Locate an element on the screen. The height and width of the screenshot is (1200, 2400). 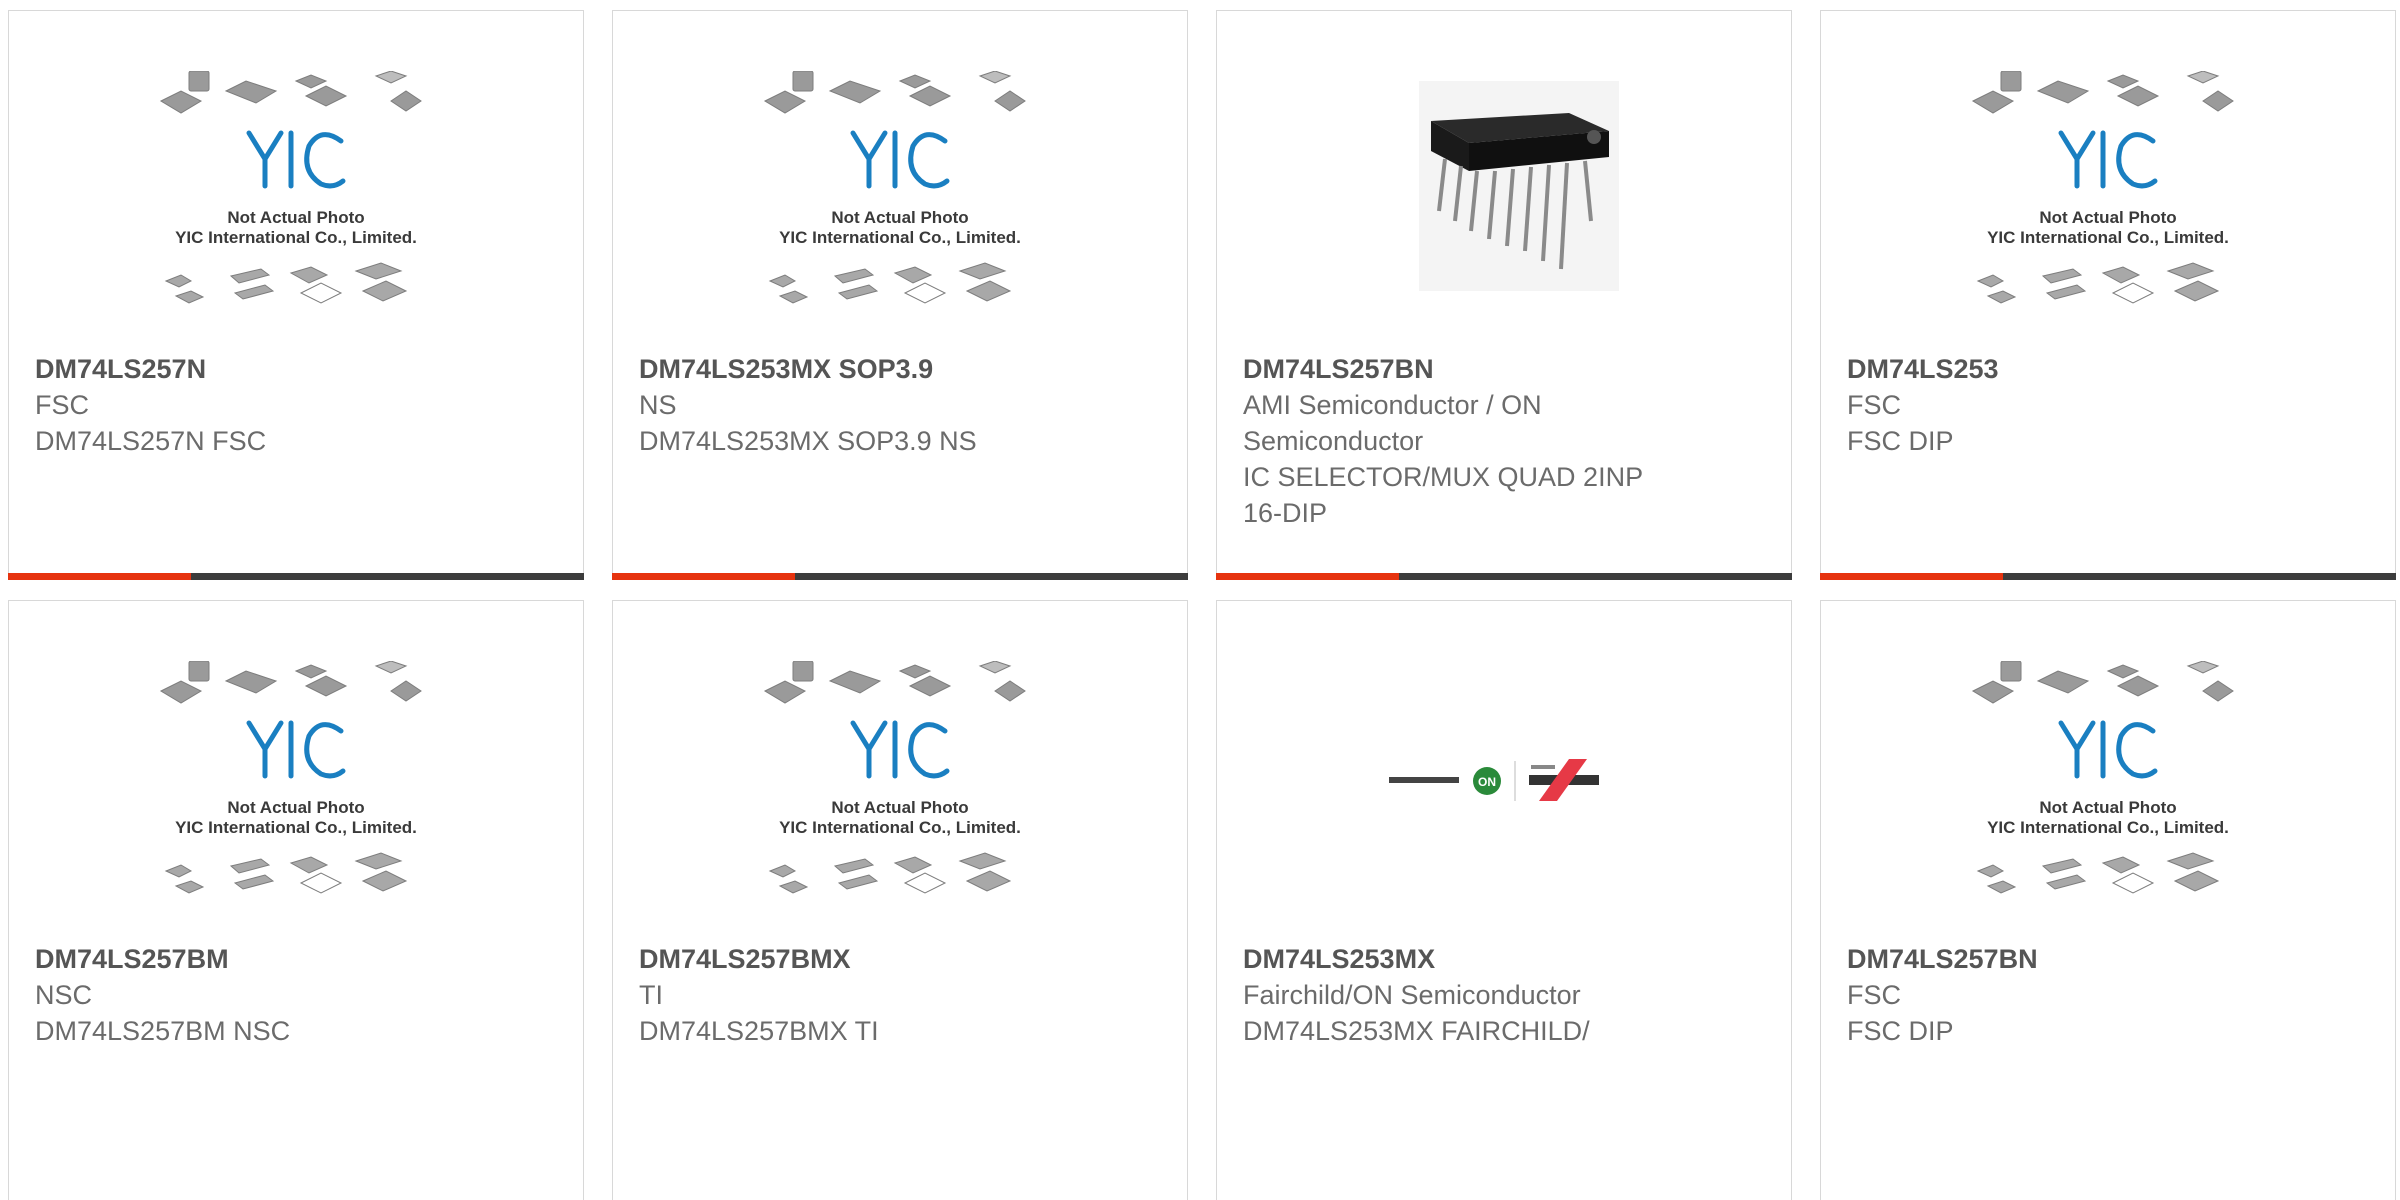
product-detail-line: DM74LS257N FSC is located at coordinates (151, 441).